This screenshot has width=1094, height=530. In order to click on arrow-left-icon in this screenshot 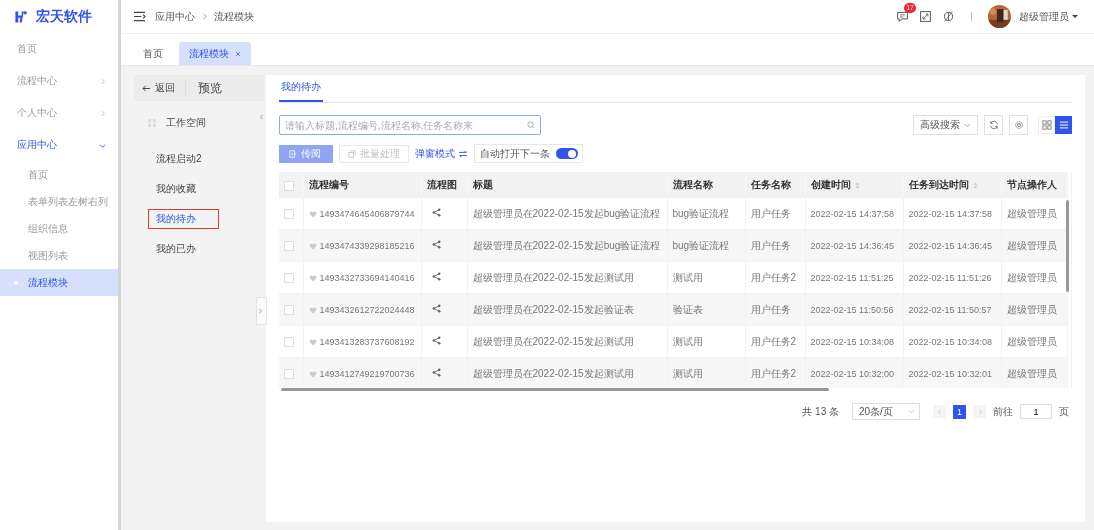, I will do `click(146, 88)`.